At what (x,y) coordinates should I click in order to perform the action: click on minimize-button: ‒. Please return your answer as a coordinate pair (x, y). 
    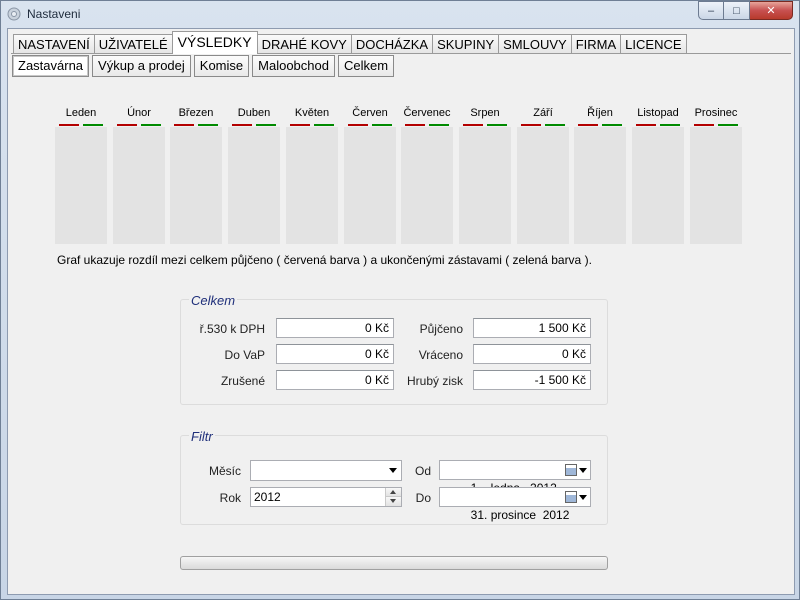
    Looking at the image, I should click on (711, 10).